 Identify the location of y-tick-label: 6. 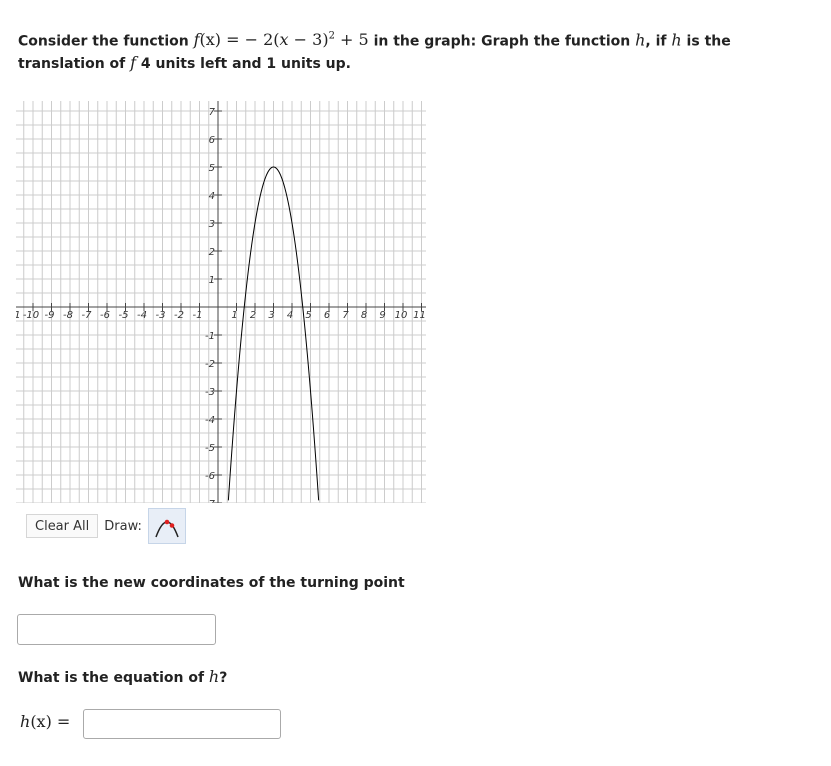
(212, 140).